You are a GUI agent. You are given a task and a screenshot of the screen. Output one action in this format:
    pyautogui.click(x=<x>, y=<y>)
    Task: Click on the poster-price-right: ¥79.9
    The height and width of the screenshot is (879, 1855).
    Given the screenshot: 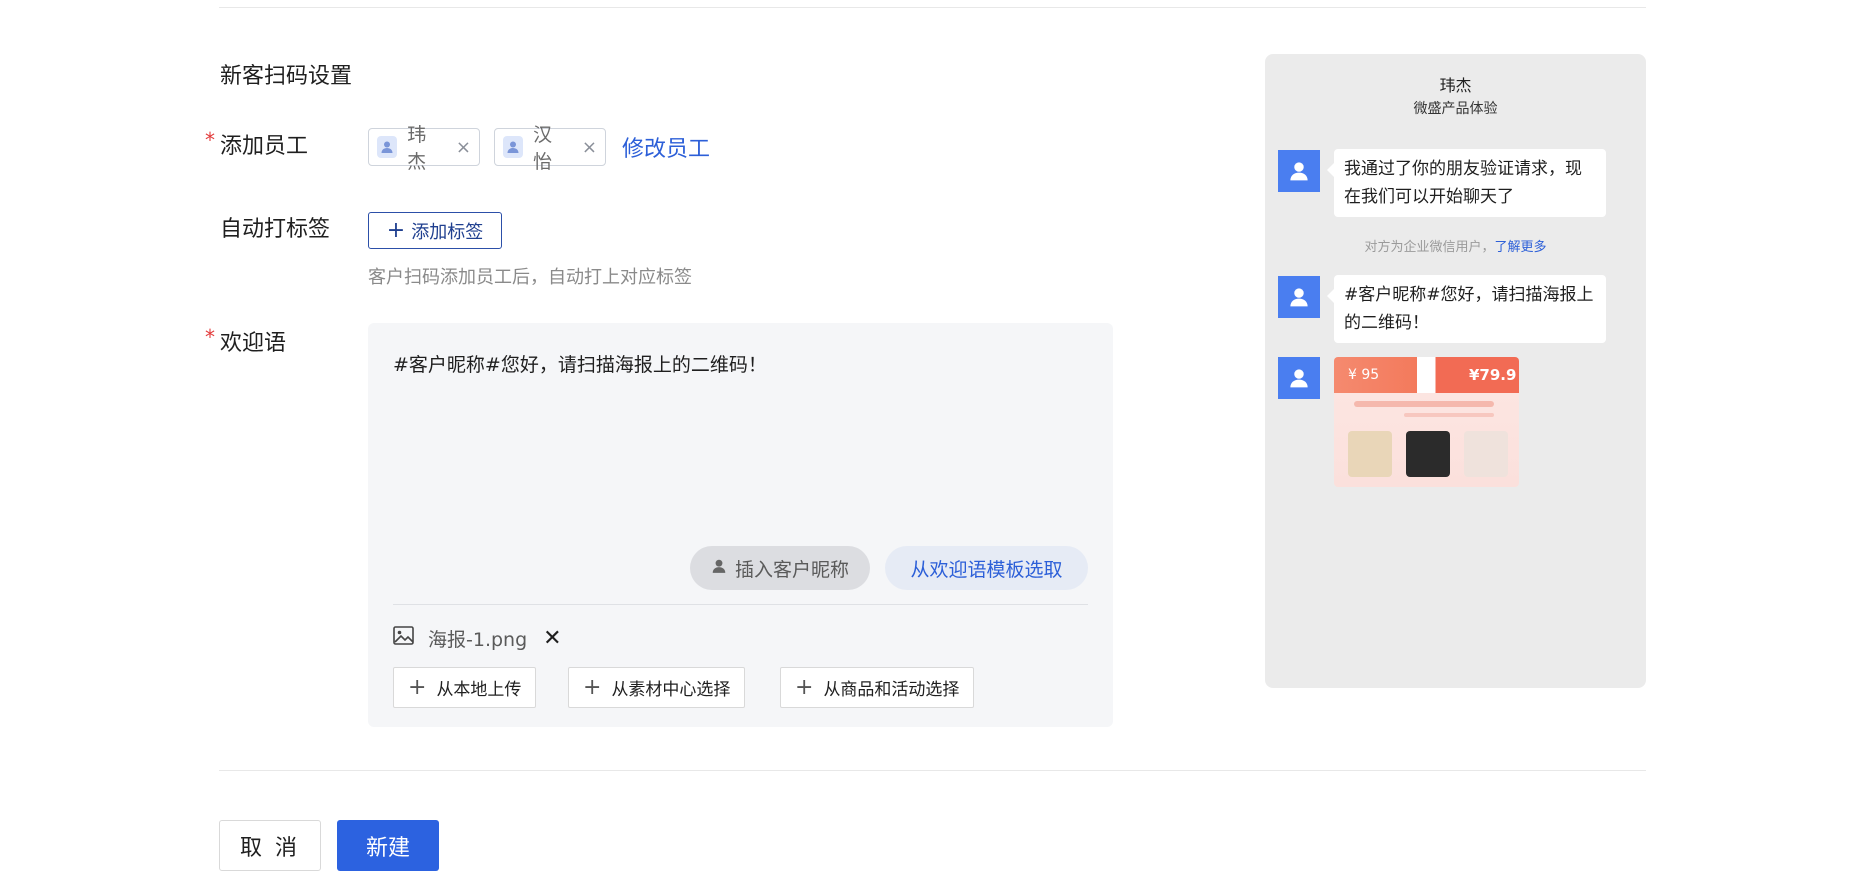 What is the action you would take?
    pyautogui.click(x=1493, y=375)
    